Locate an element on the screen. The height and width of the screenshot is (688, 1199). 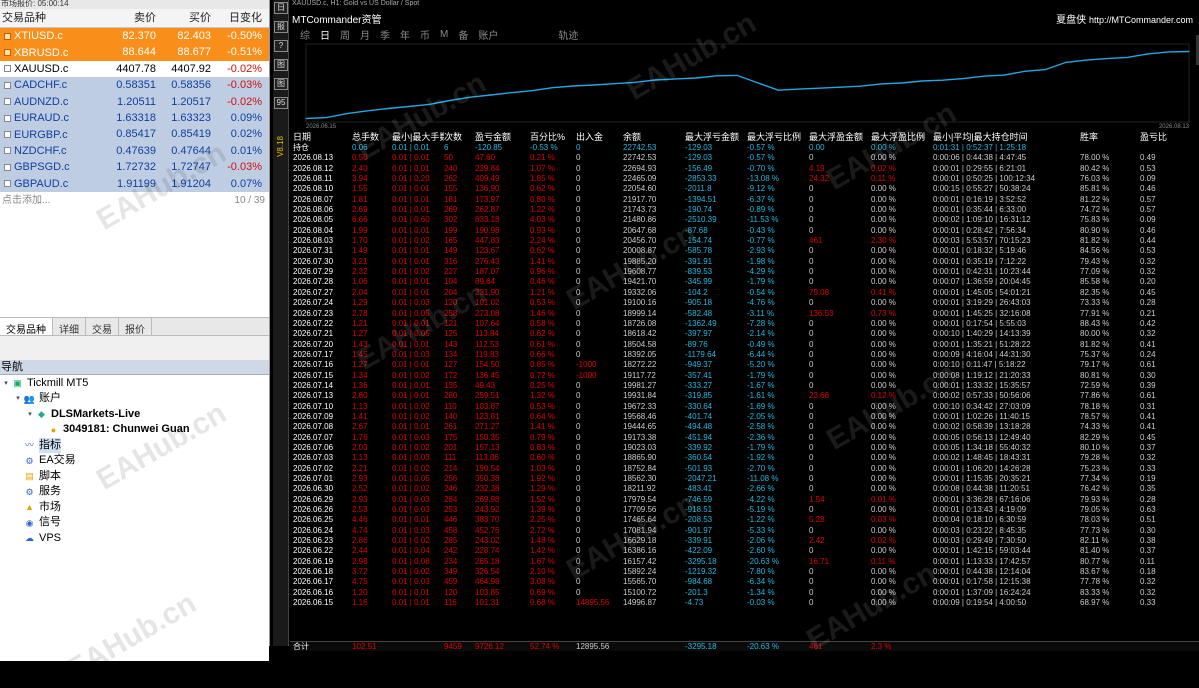
navigator-item: ● 3049181: Chunwei Guan is located at coordinates (134, 430).